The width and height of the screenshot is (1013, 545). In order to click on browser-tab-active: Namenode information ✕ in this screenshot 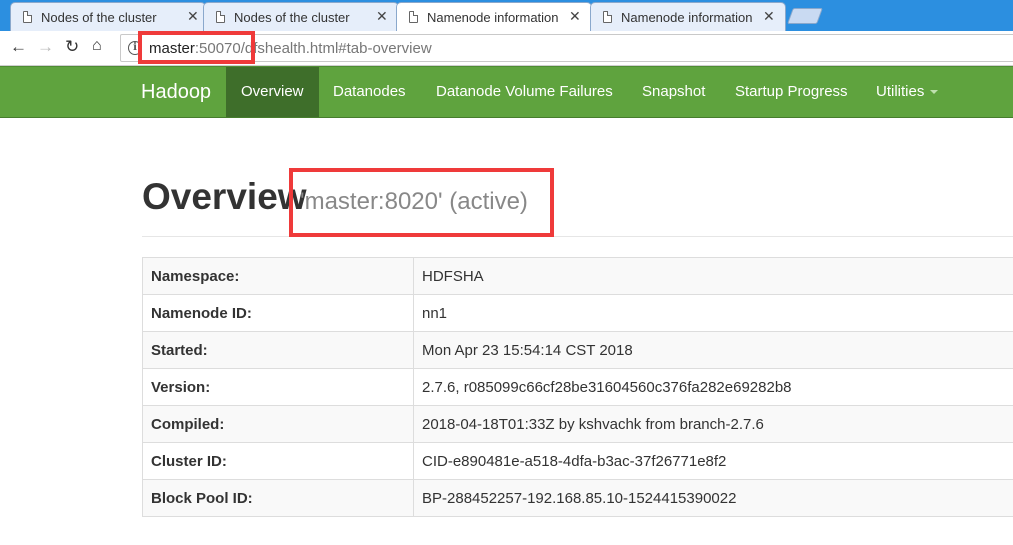, I will do `click(494, 16)`.